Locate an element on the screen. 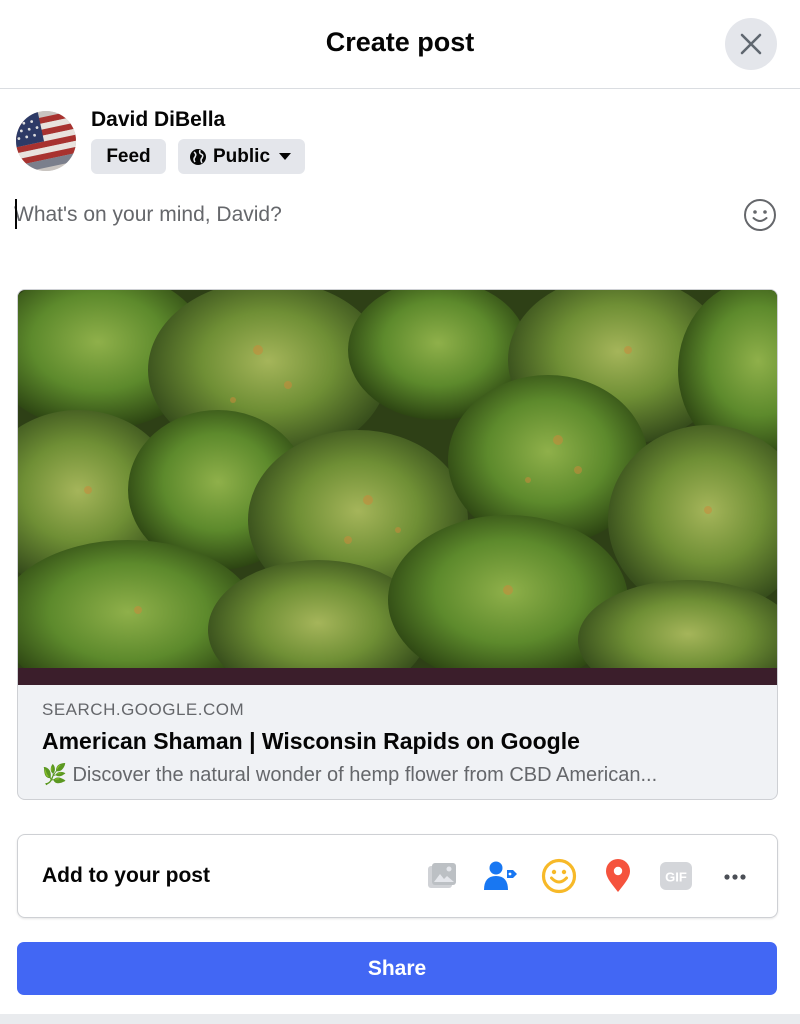 This screenshot has height=1024, width=800. flag-avatar-image is located at coordinates (46, 141).